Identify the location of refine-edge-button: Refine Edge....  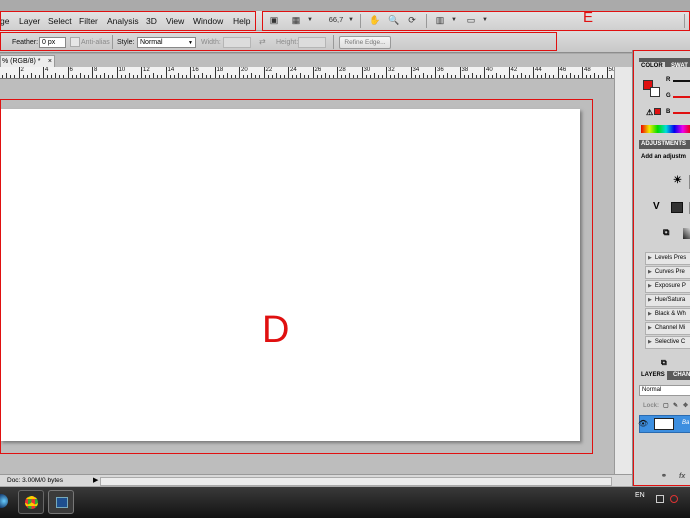
(365, 42).